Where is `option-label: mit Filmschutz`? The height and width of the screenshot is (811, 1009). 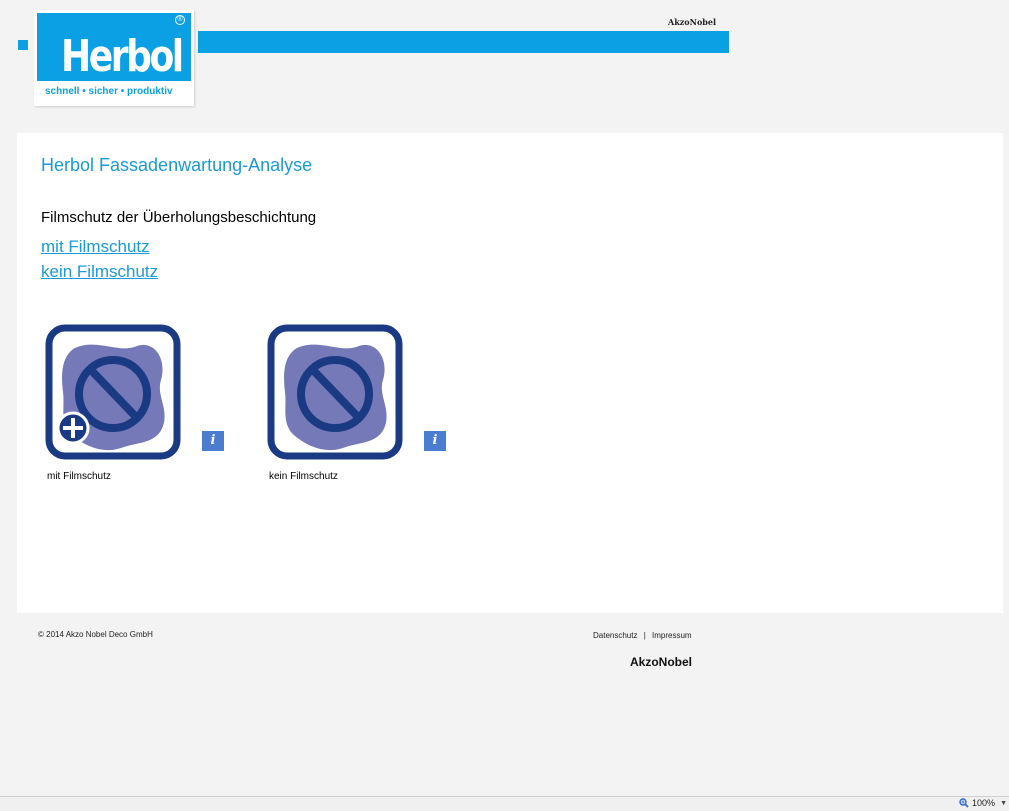
option-label: mit Filmschutz is located at coordinates (79, 476).